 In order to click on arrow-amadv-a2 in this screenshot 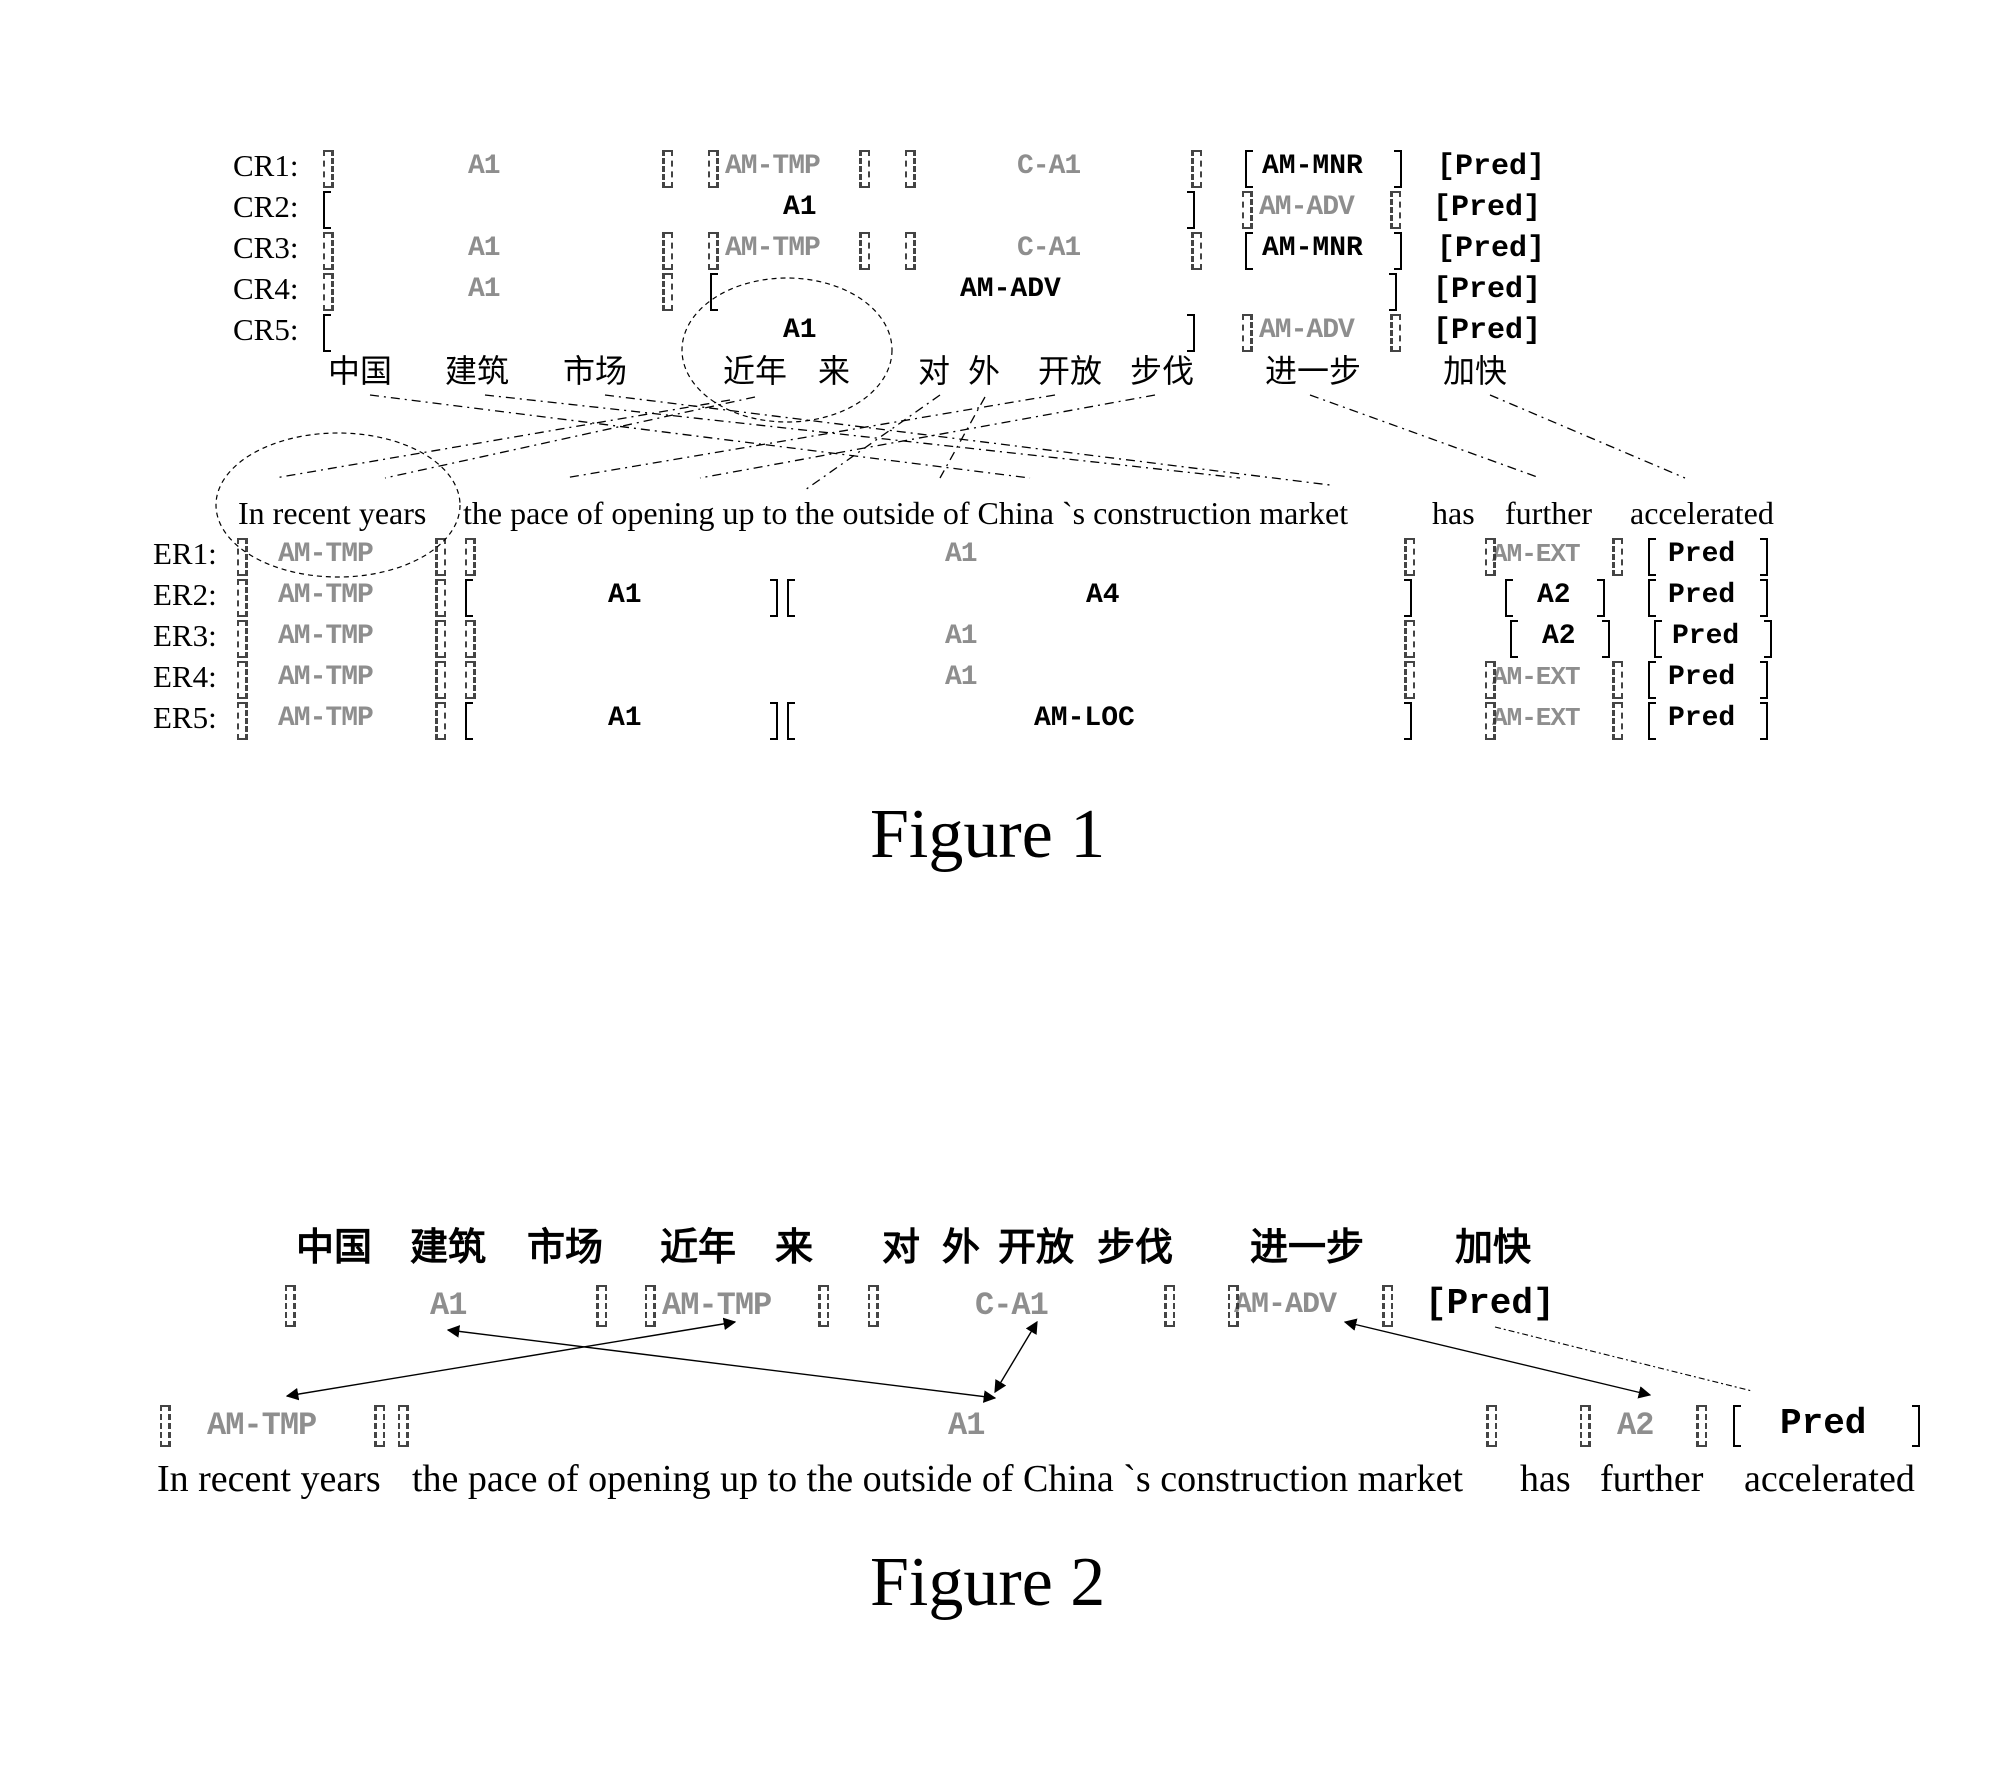, I will do `click(1497, 1358)`.